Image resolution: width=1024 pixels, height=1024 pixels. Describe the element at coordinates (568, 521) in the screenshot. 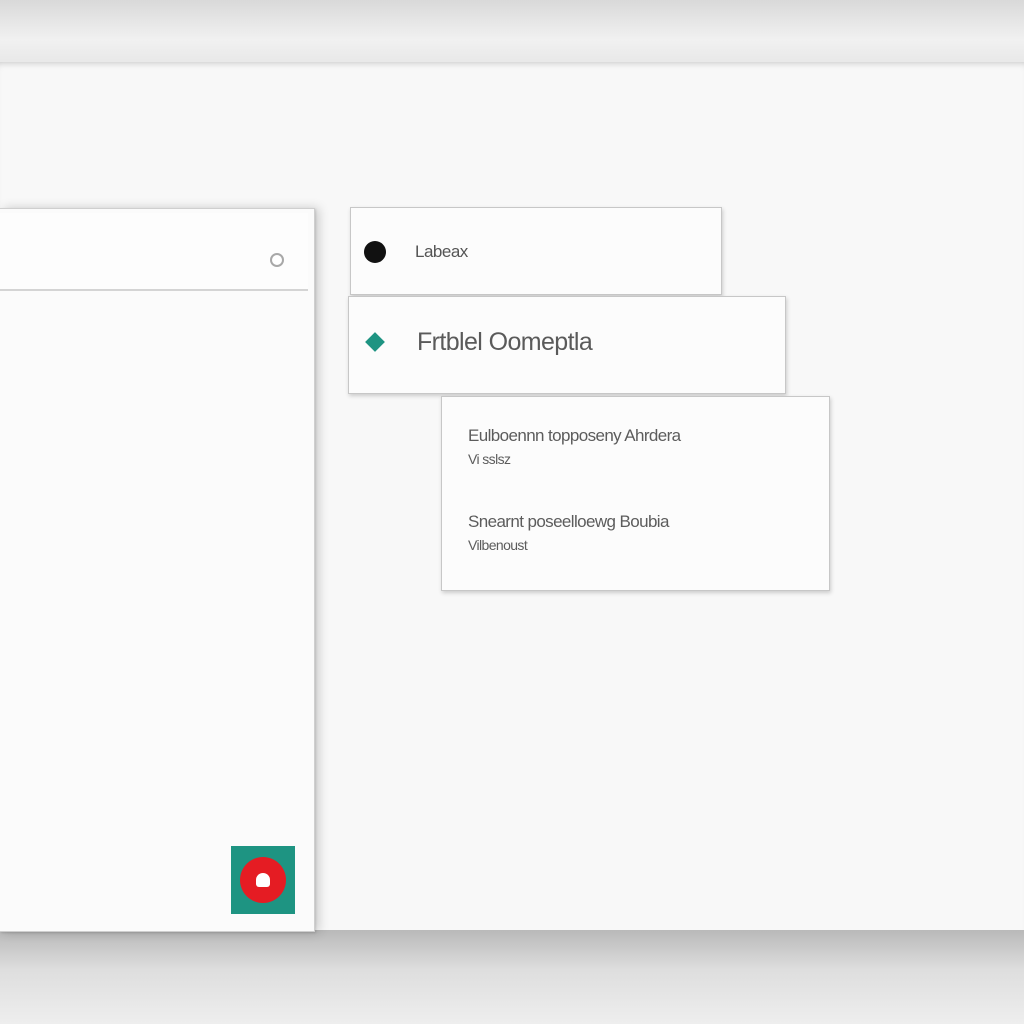

I see `detail-entry-title: Snearnt poseelloewg Boubia` at that location.